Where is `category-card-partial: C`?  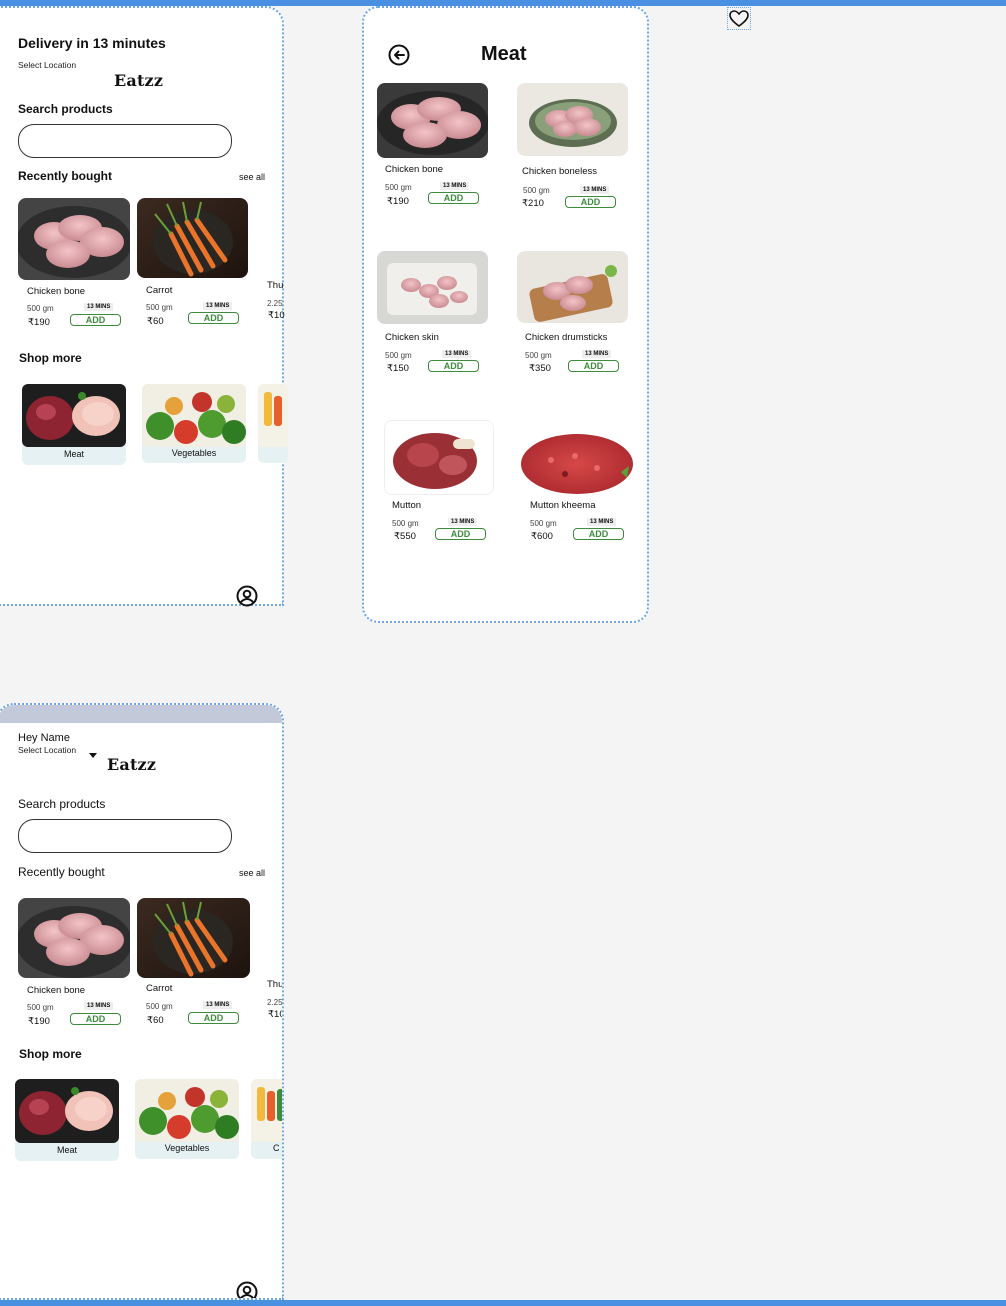
category-card-partial: C is located at coordinates (266, 1119).